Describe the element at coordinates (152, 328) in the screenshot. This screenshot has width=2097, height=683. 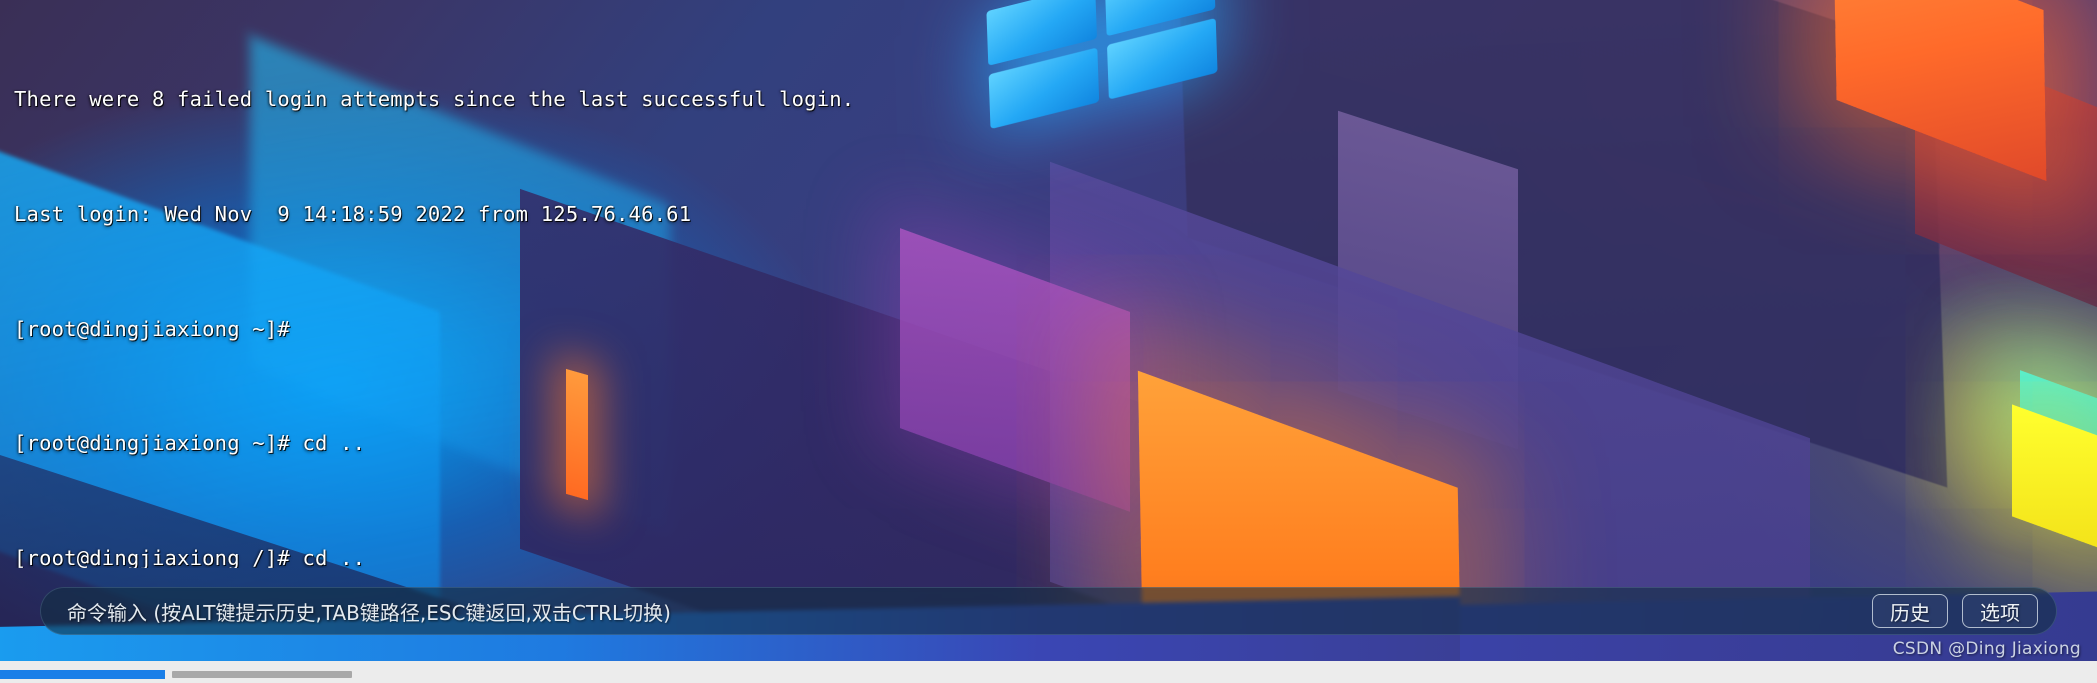
I see `terminal-line: [root@dingjiaxiong ~]#` at that location.